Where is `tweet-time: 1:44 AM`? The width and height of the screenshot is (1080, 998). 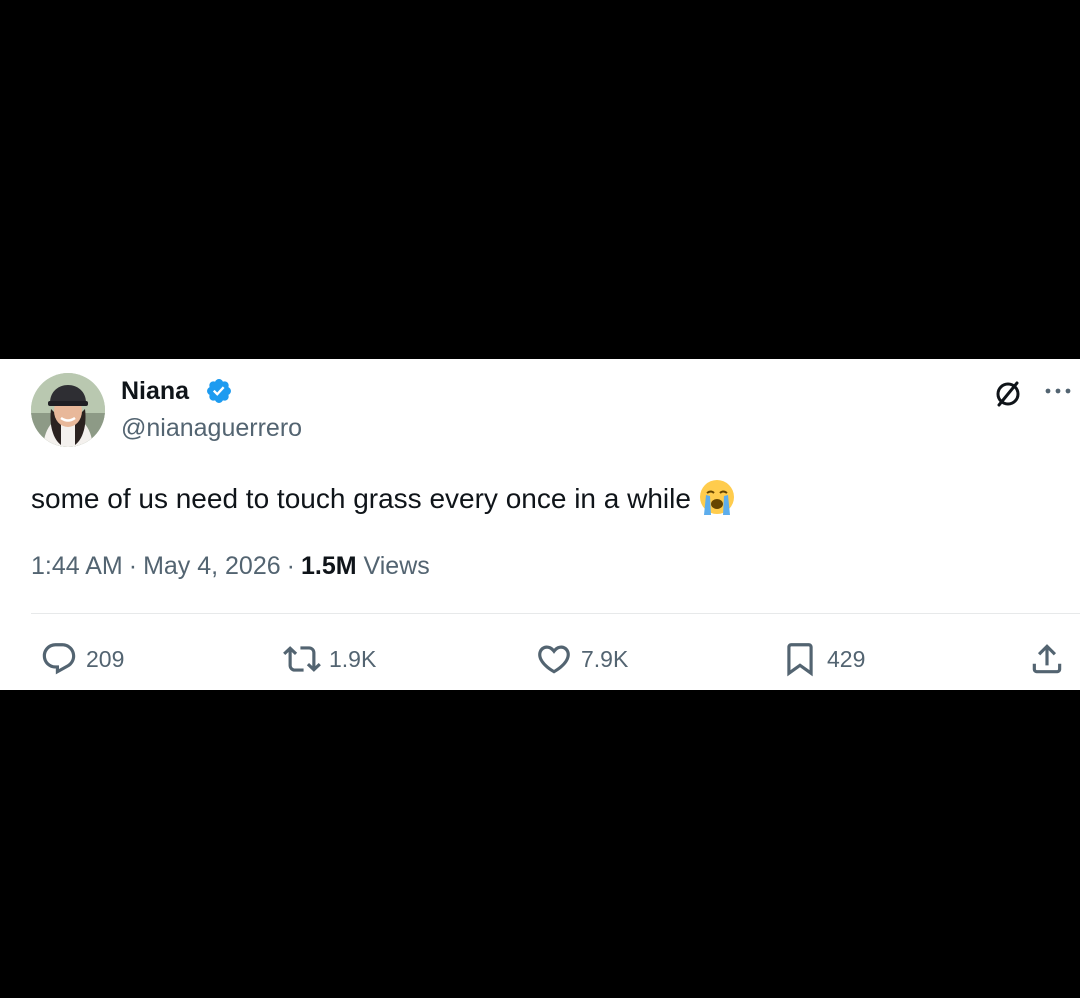
tweet-time: 1:44 AM is located at coordinates (77, 566).